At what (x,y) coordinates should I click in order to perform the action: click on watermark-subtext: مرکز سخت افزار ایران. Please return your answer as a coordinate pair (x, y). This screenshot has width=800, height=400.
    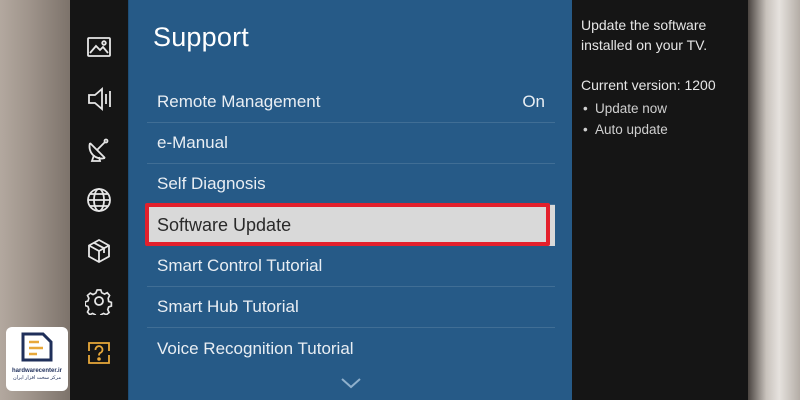
    Looking at the image, I should click on (36, 378).